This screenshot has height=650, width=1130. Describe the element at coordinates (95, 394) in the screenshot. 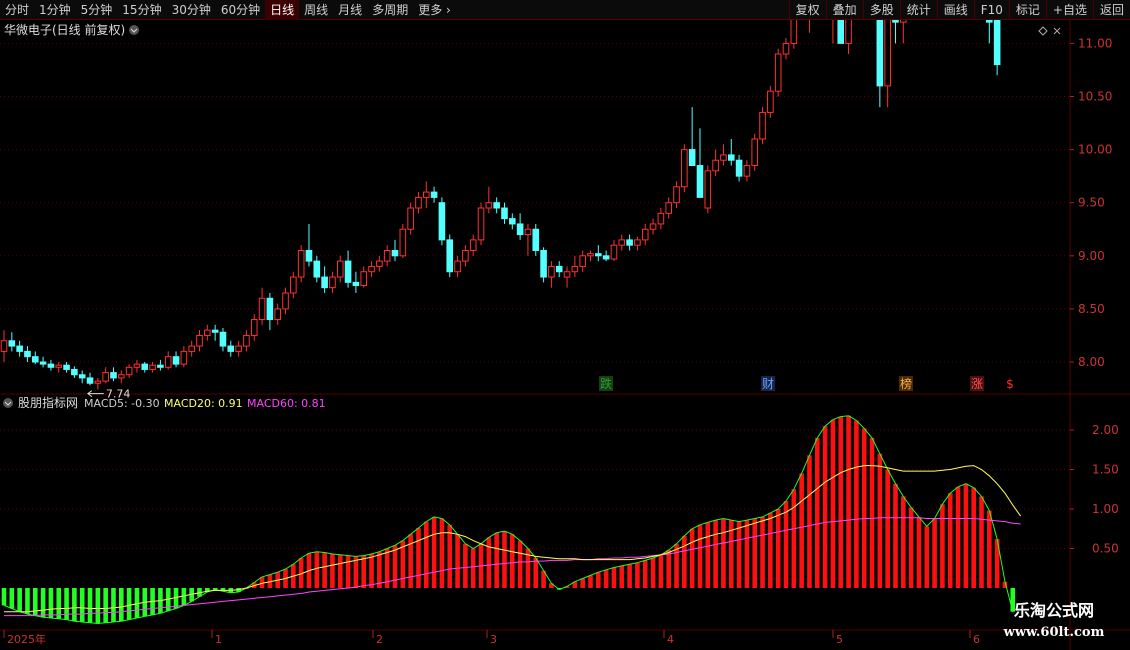

I see `low-price-arrow` at that location.